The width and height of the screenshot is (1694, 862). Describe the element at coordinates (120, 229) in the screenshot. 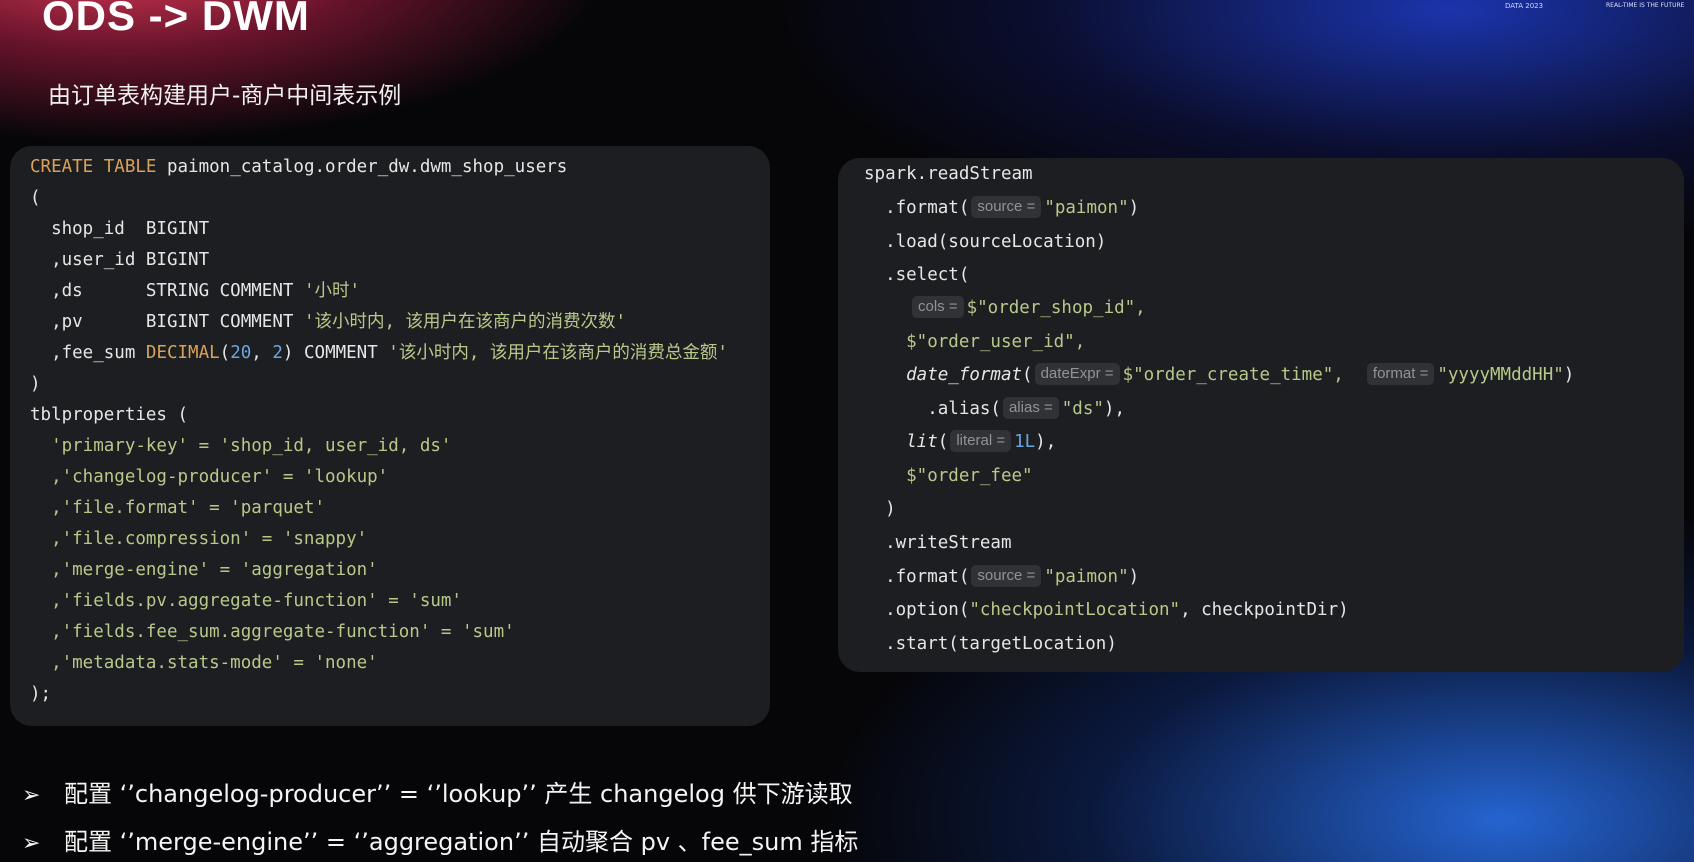

I see `code-line: shop_id BIGINT` at that location.